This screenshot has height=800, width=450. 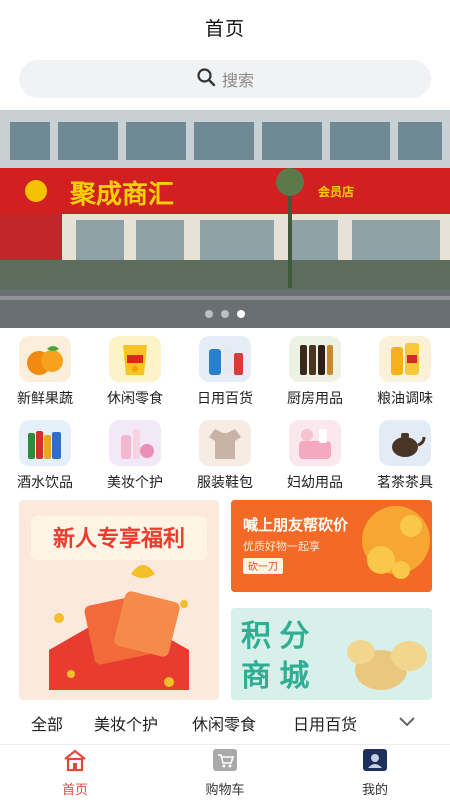 What do you see at coordinates (275, 676) in the screenshot?
I see `points-title-line2: 商 城` at bounding box center [275, 676].